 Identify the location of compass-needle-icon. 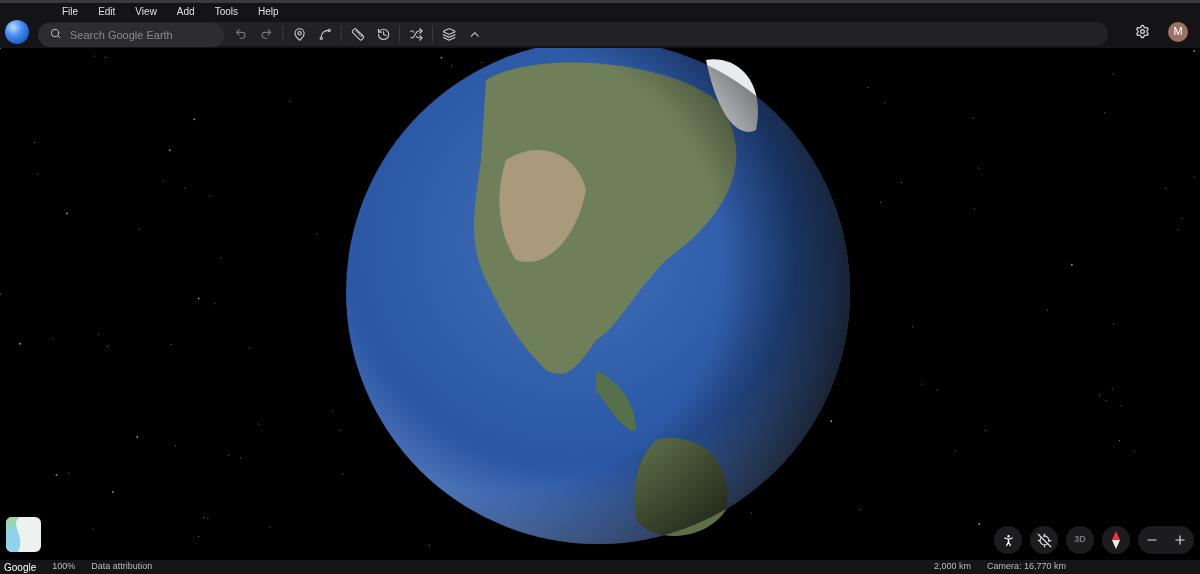
(1116, 540).